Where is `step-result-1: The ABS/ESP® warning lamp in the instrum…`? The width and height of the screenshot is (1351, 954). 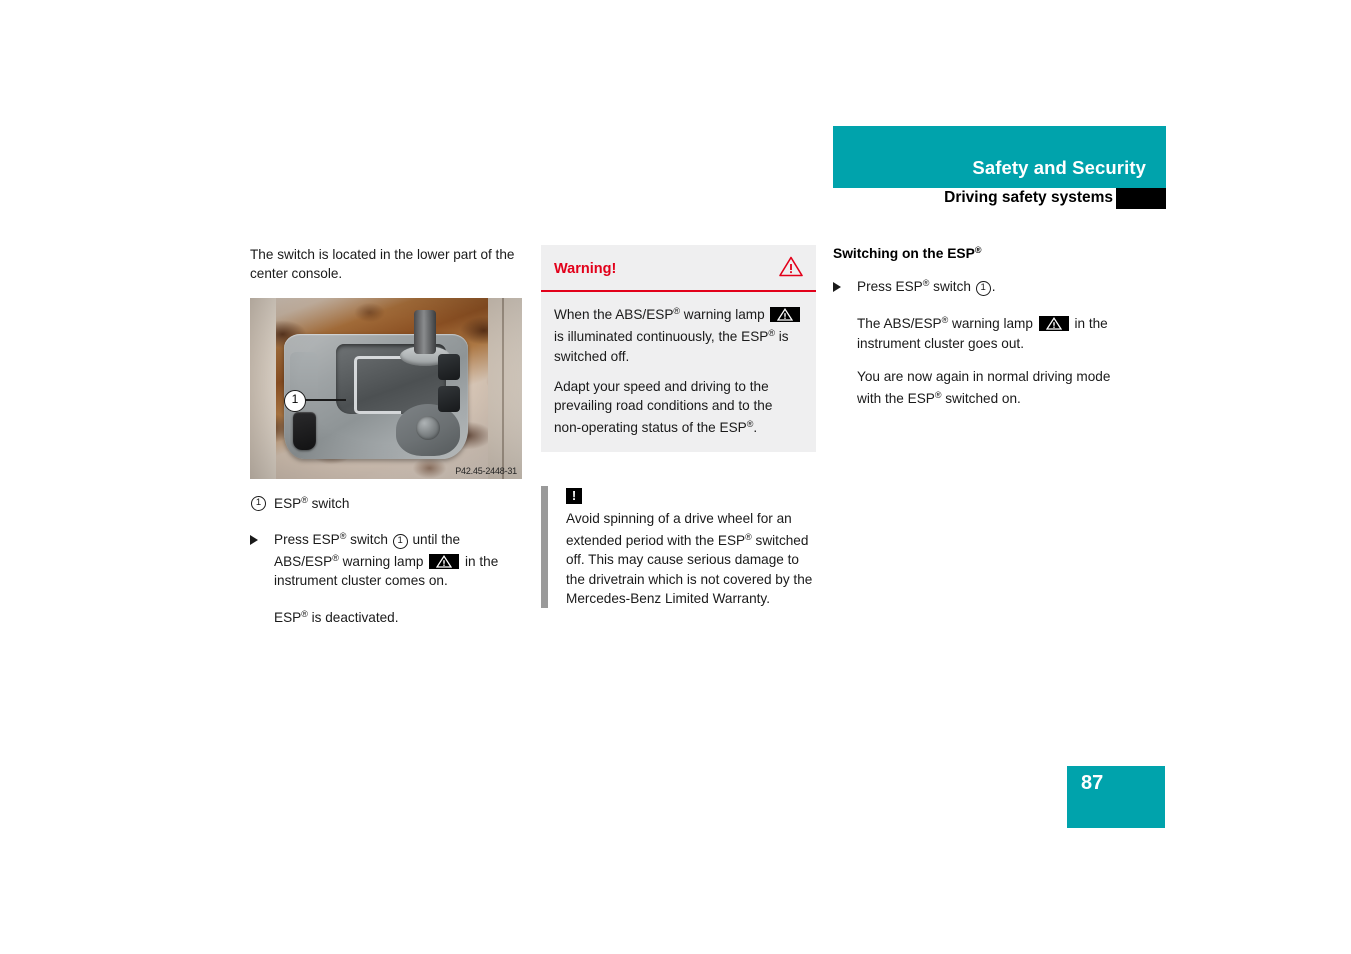 step-result-1: The ABS/ESP® warning lamp in the instrum… is located at coordinates (982, 333).